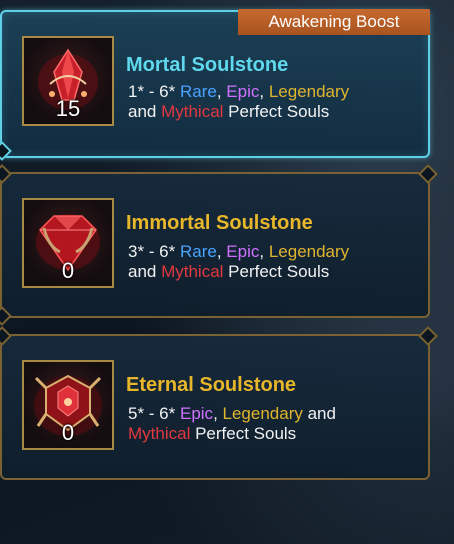 This screenshot has height=544, width=454. I want to click on eternal-soulstone-count: 0, so click(68, 432).